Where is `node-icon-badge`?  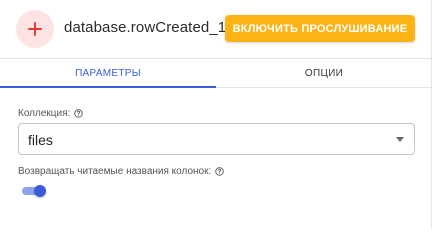
node-icon-badge is located at coordinates (35, 29).